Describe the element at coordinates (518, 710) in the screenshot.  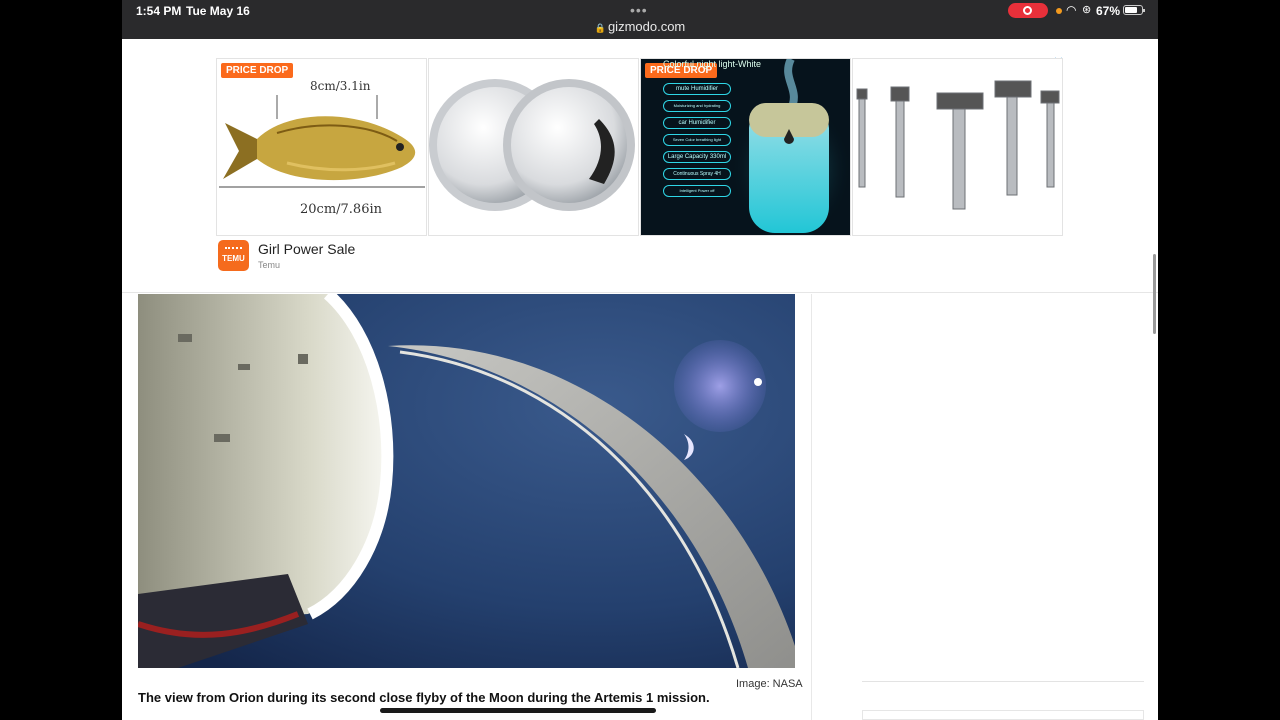
I see `home-indicator` at that location.